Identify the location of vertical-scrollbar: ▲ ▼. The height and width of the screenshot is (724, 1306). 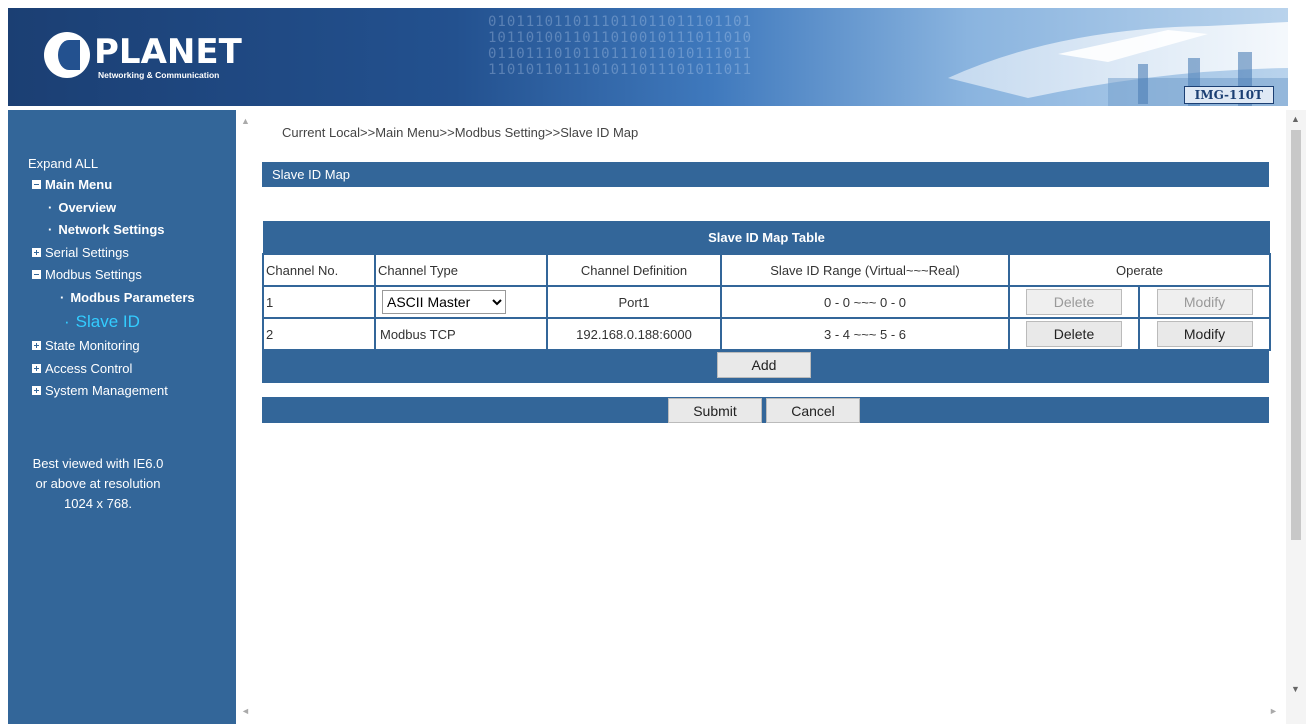
(1296, 417).